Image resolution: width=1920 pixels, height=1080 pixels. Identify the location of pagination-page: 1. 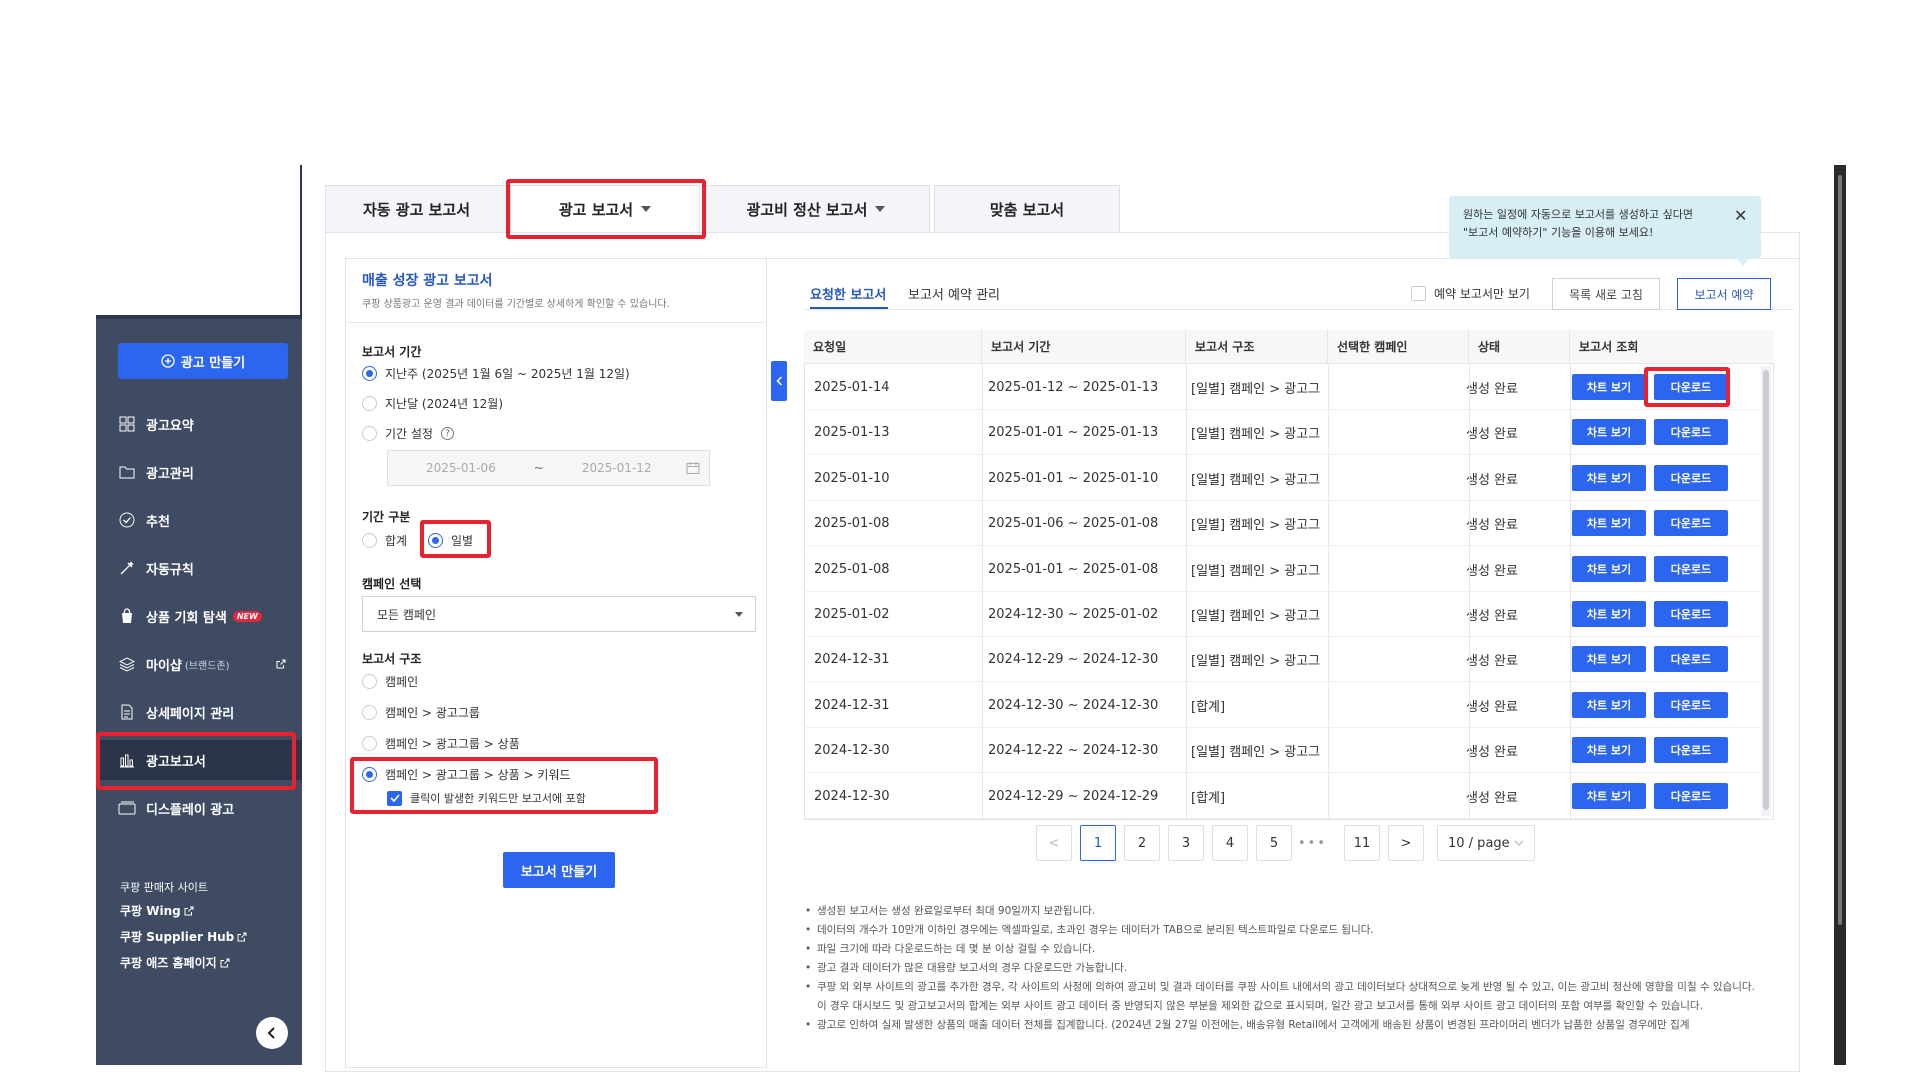
(1098, 843).